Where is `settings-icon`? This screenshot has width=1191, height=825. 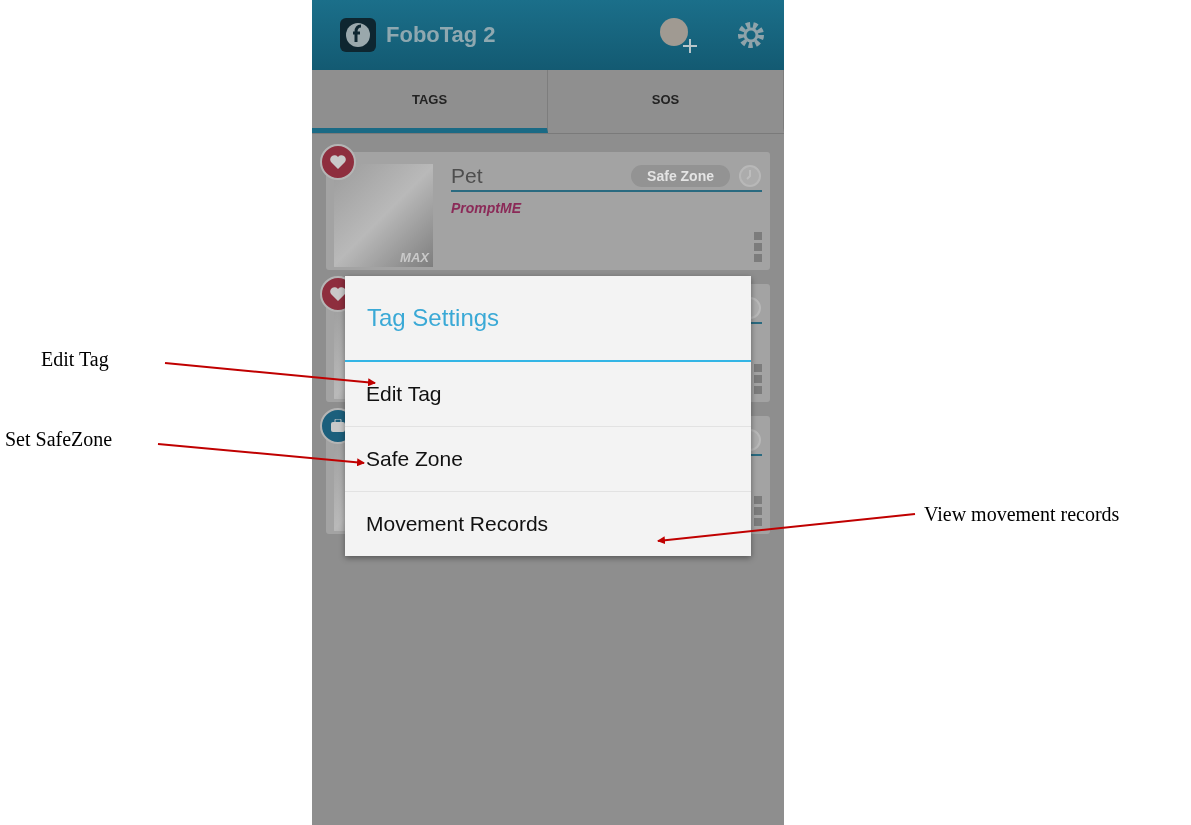 settings-icon is located at coordinates (751, 35).